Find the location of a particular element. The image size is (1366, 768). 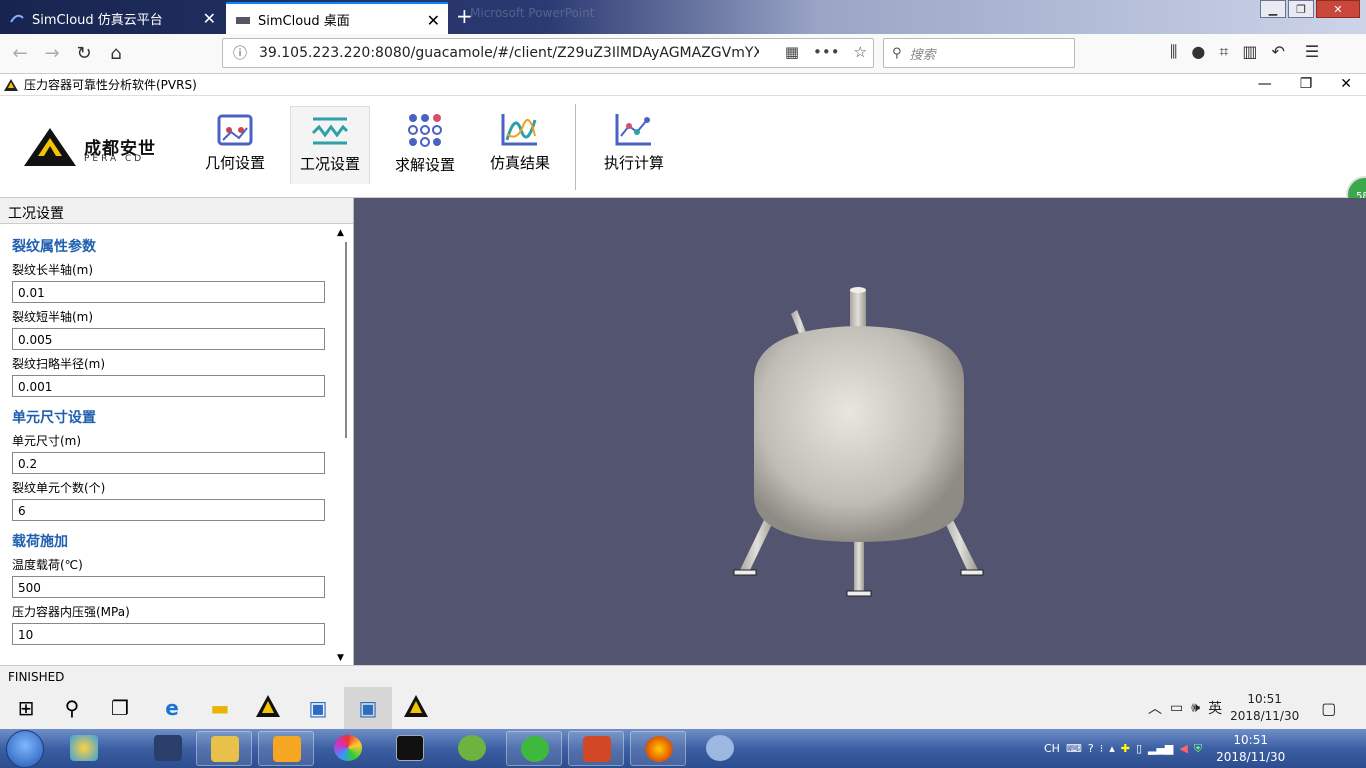

ribbon-label: 仿真结果 is located at coordinates (519, 163).